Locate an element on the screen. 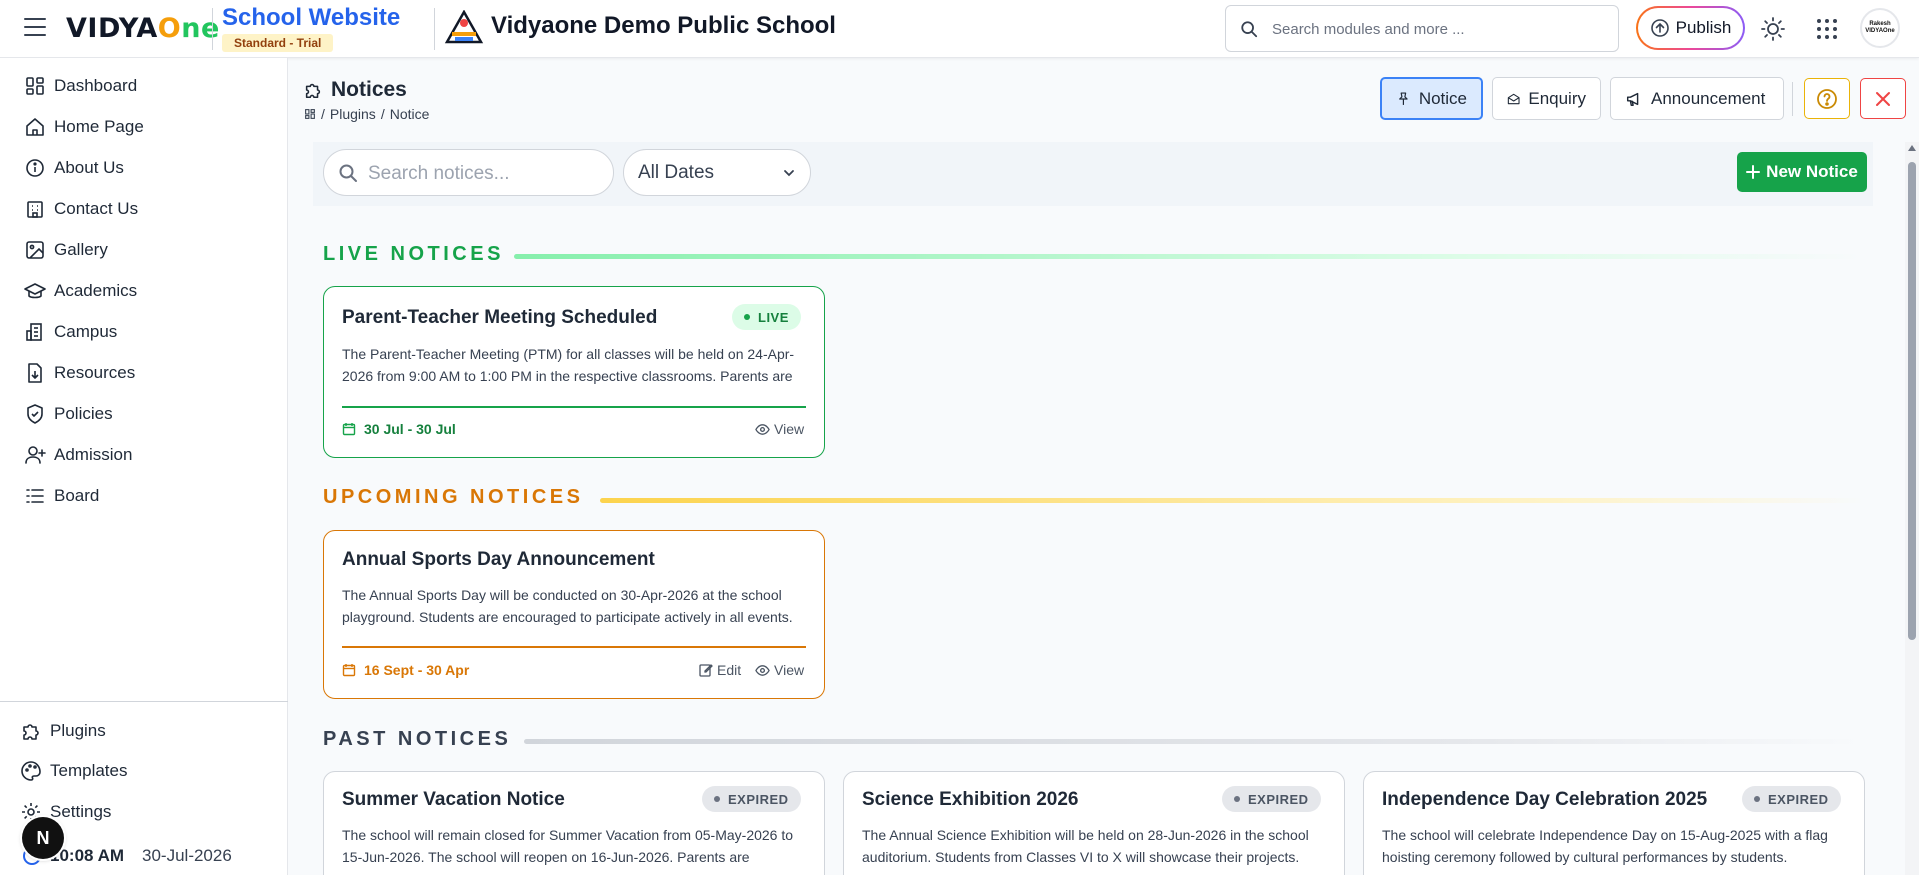 Image resolution: width=1919 pixels, height=875 pixels. sidebar-item-label: Policies is located at coordinates (83, 413).